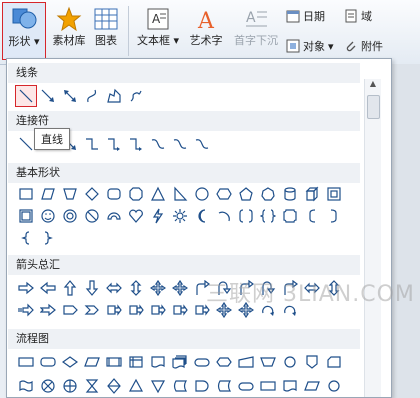  I want to click on object-button: 对象 ▾, so click(310, 46).